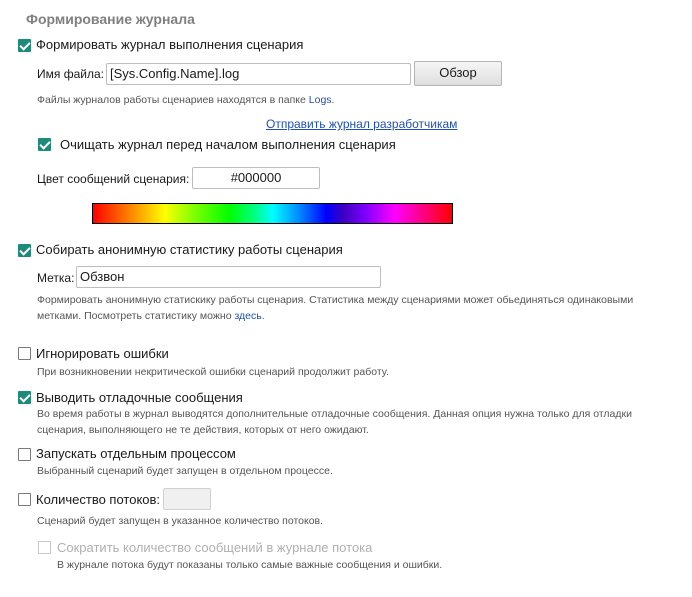 The height and width of the screenshot is (597, 692). I want to click on ignore-errors-checkbox, so click(24, 353).